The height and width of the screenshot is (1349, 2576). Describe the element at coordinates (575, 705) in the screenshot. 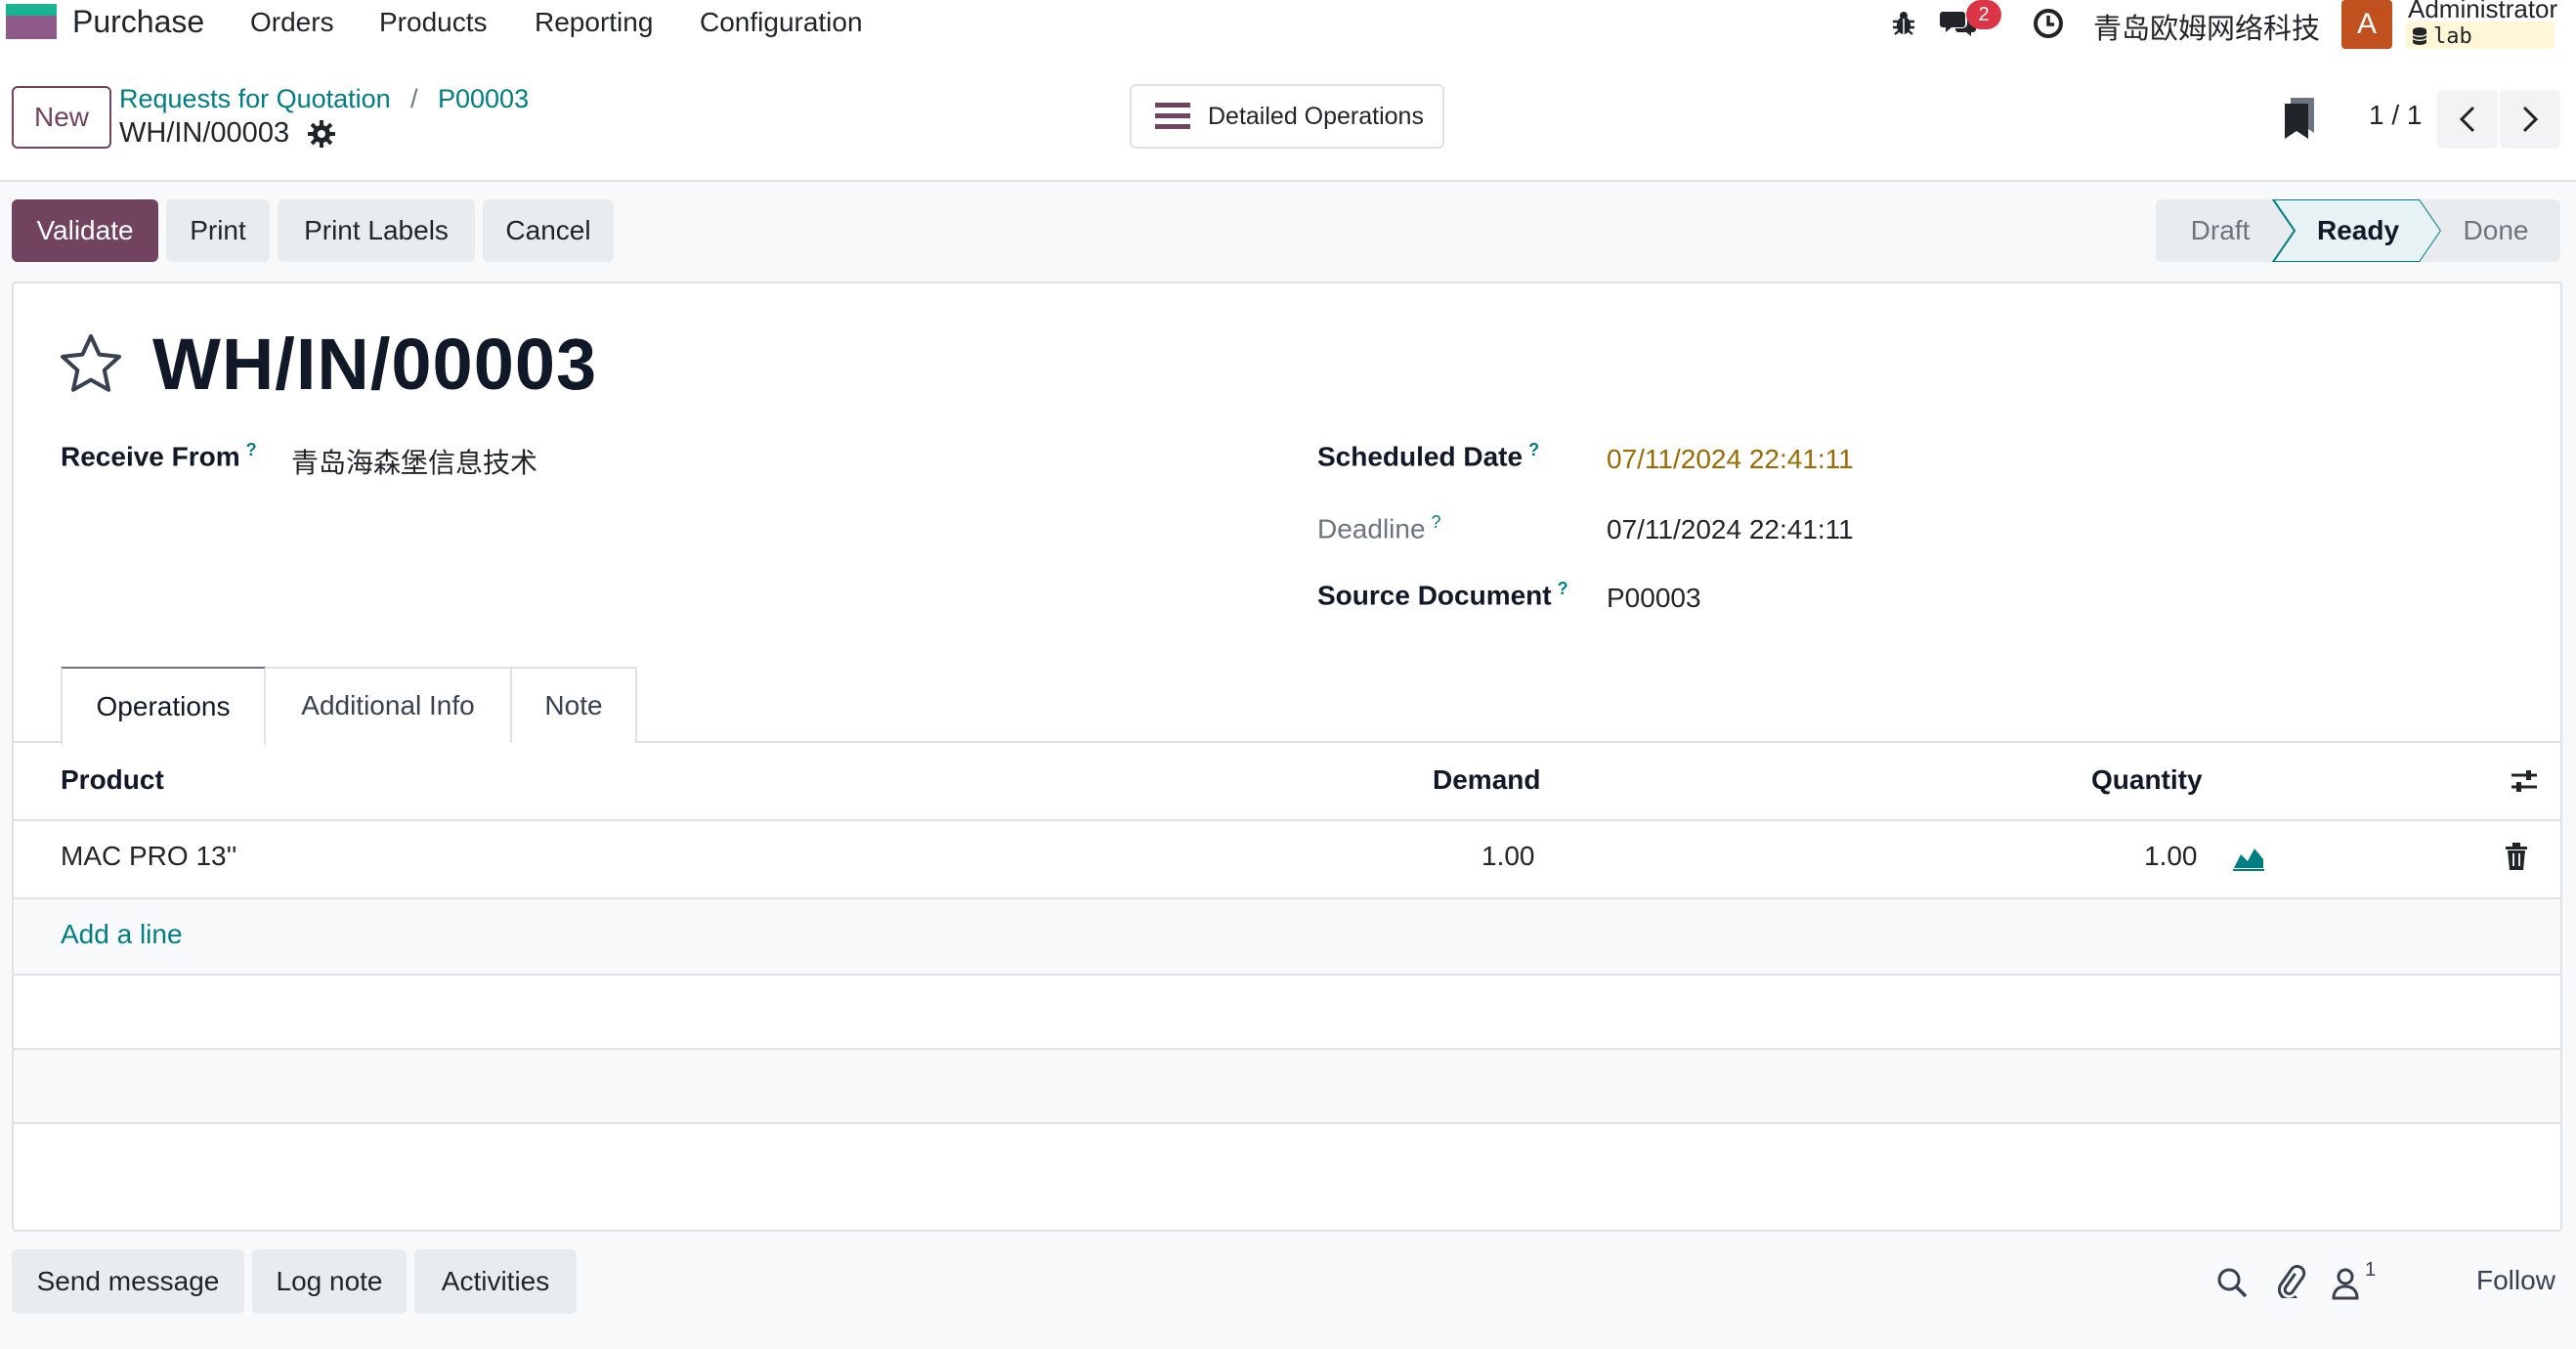

I see `tab-note: Note` at that location.